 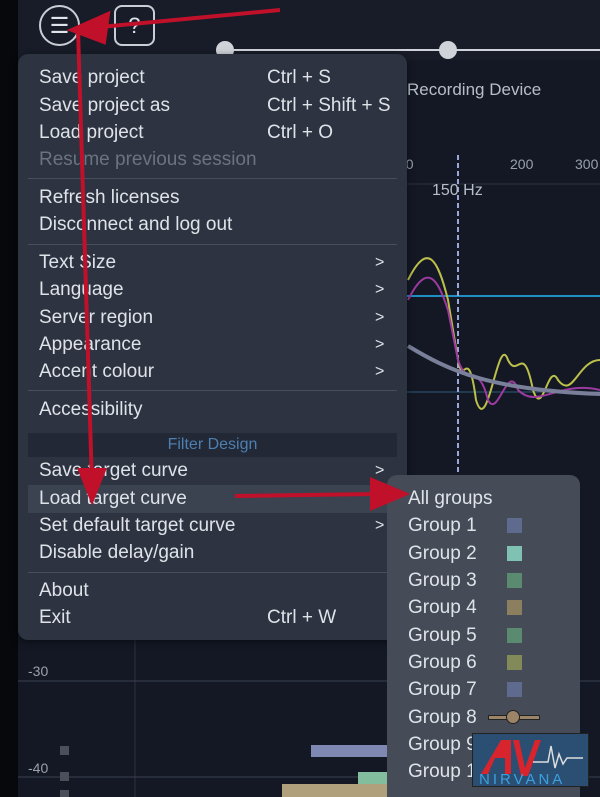 I want to click on submenu-item-group-9: Group 9, so click(x=442, y=744).